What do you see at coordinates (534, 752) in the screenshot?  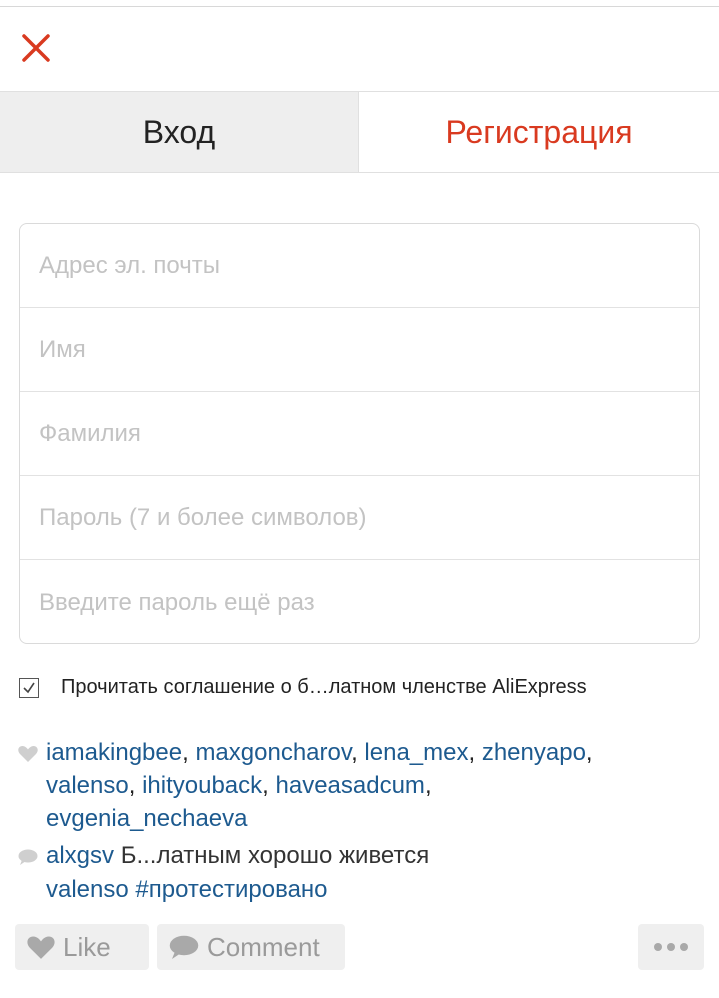 I see `like-user-link: zhenyapo` at bounding box center [534, 752].